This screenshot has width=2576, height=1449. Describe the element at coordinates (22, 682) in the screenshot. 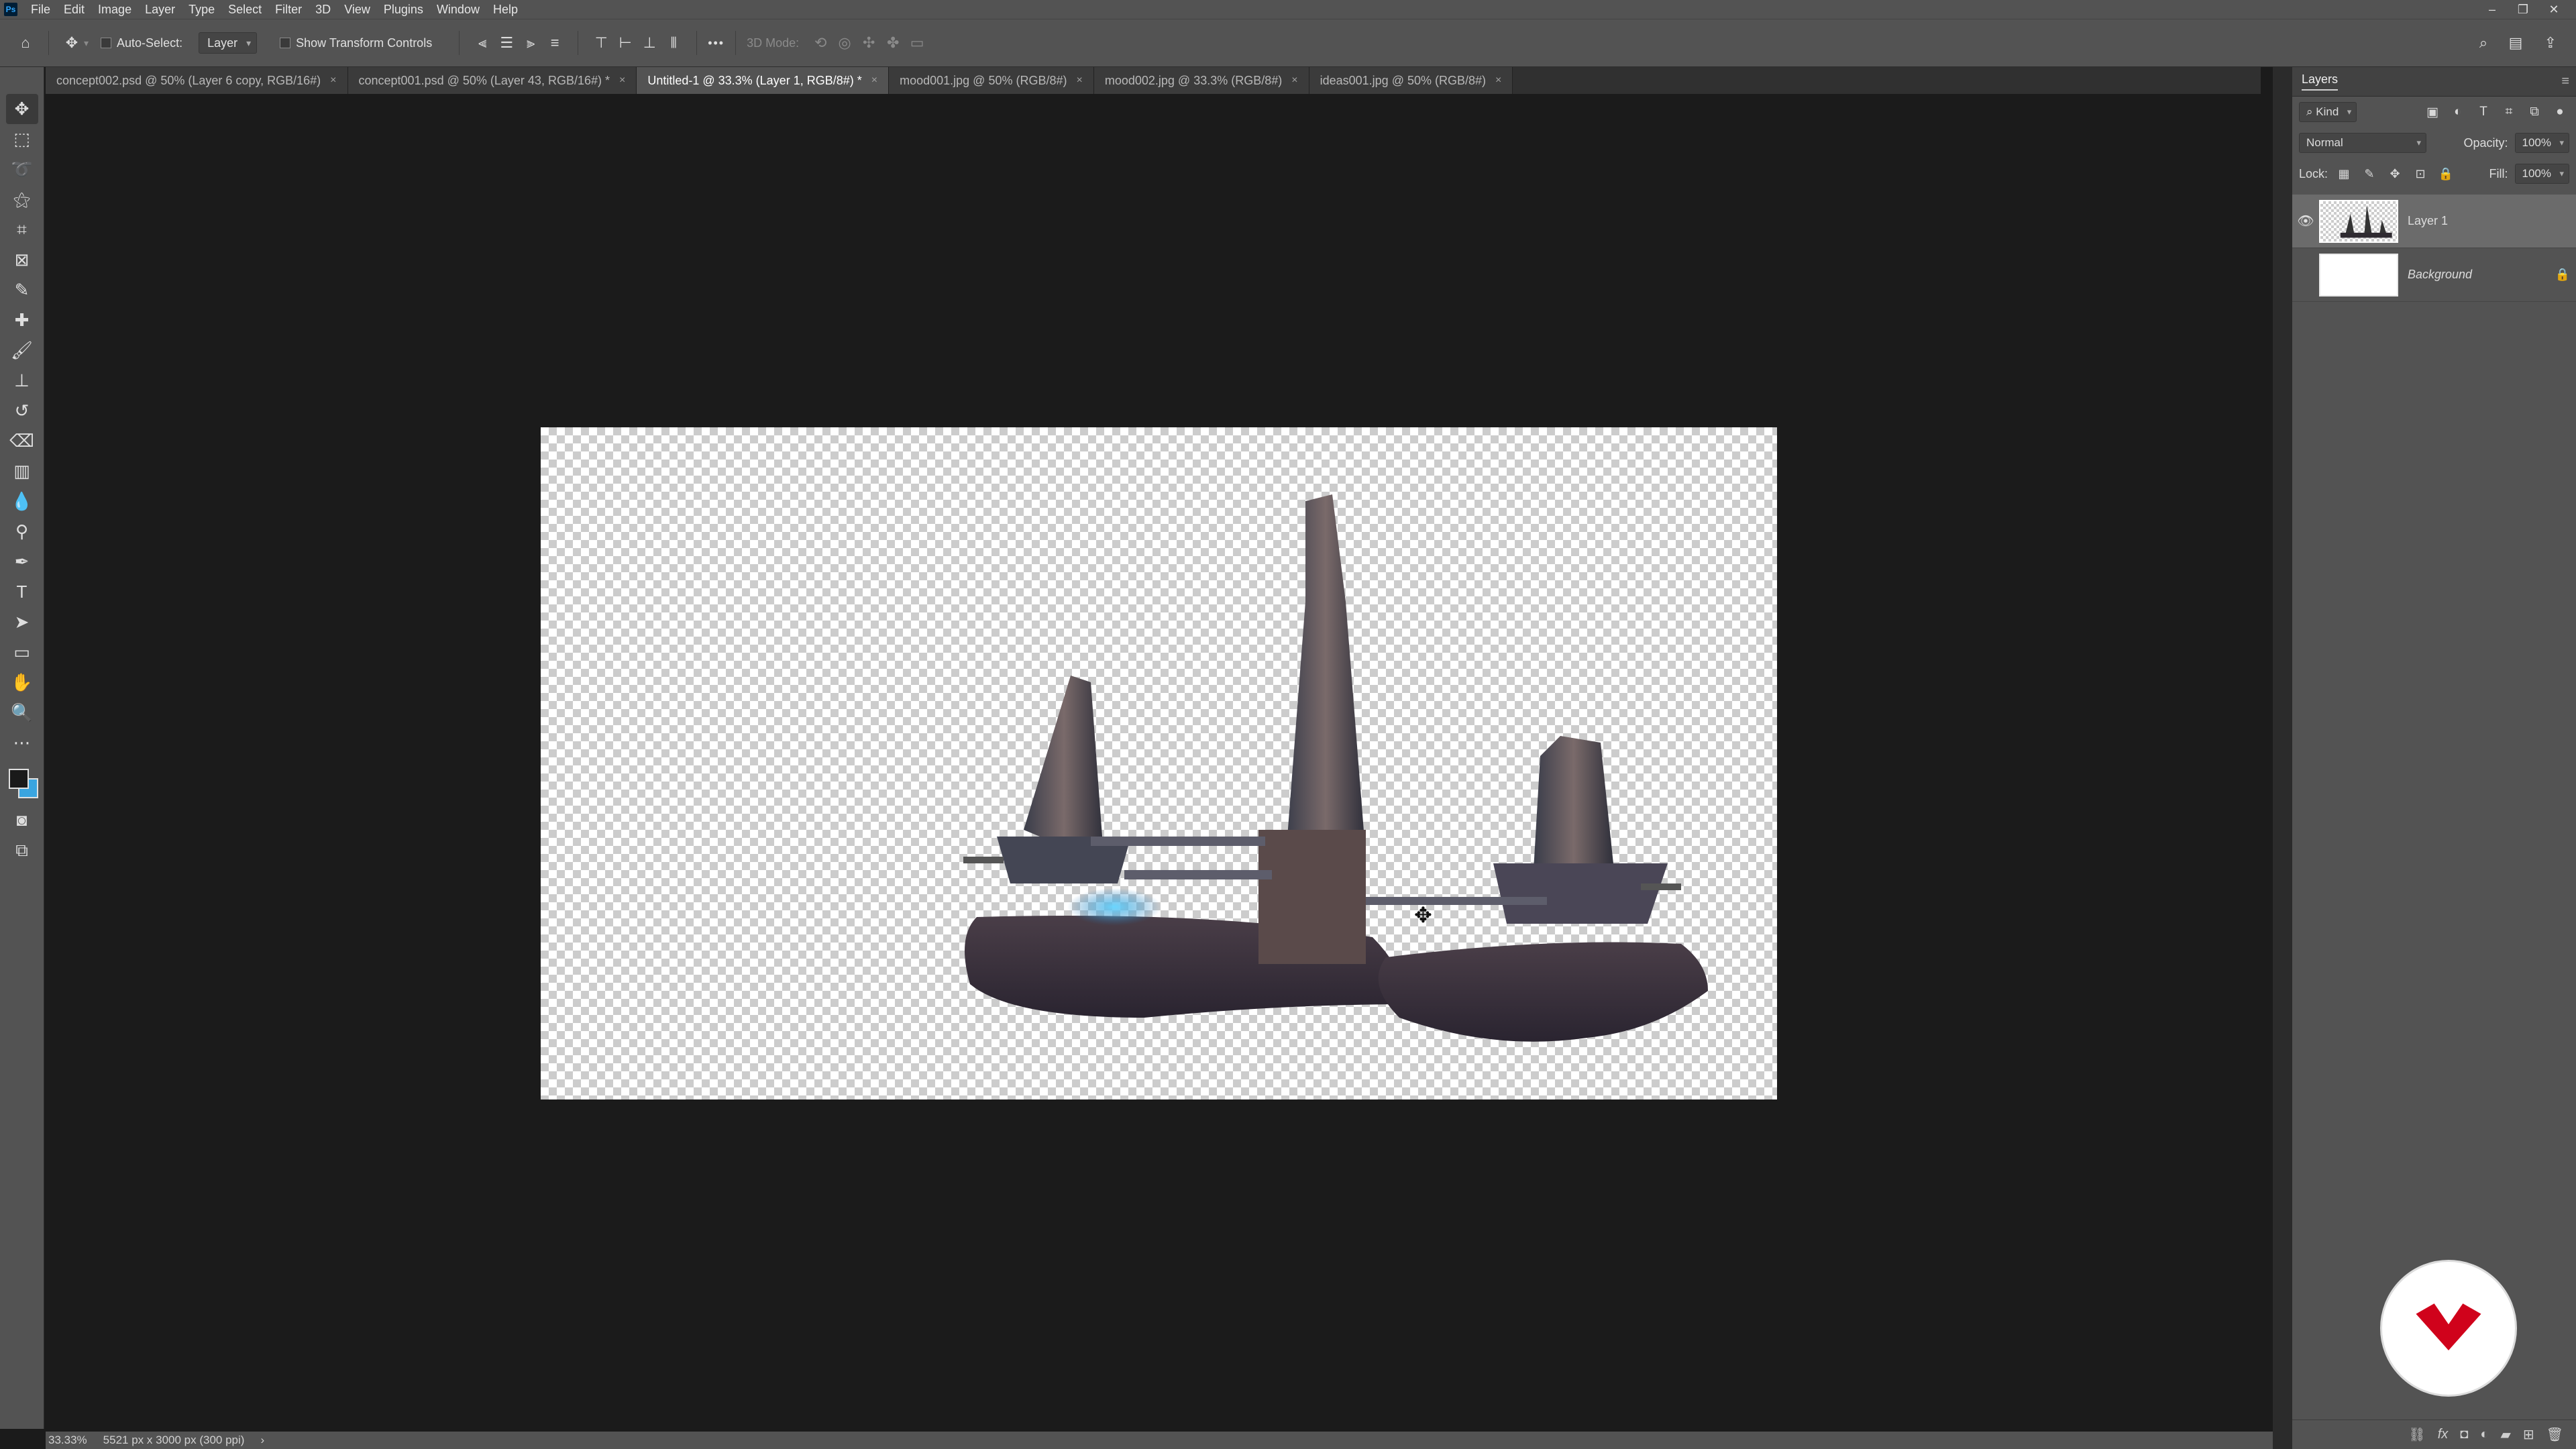

I see `hand-tool-icon: ✋` at that location.